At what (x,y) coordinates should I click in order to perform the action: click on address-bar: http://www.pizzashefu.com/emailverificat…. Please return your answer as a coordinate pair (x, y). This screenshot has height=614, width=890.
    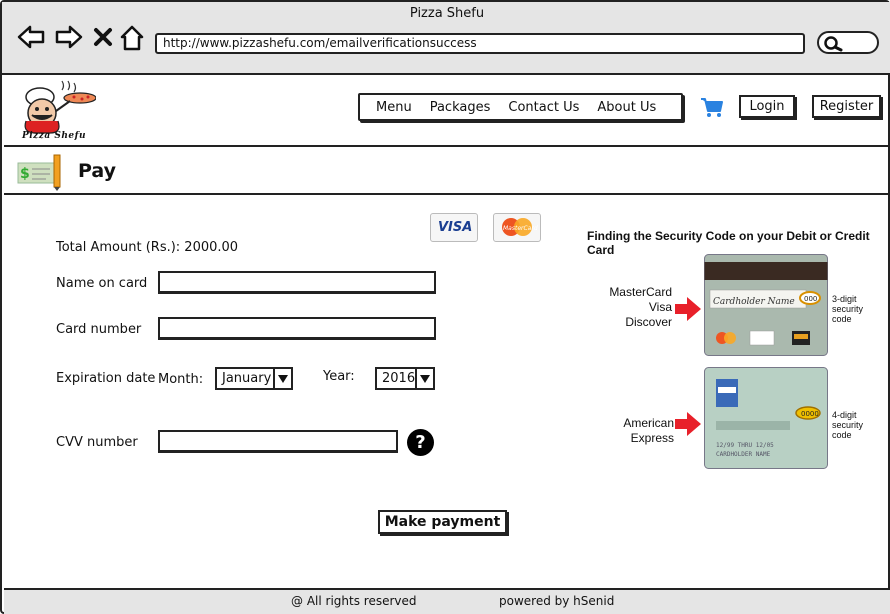
    Looking at the image, I should click on (480, 43).